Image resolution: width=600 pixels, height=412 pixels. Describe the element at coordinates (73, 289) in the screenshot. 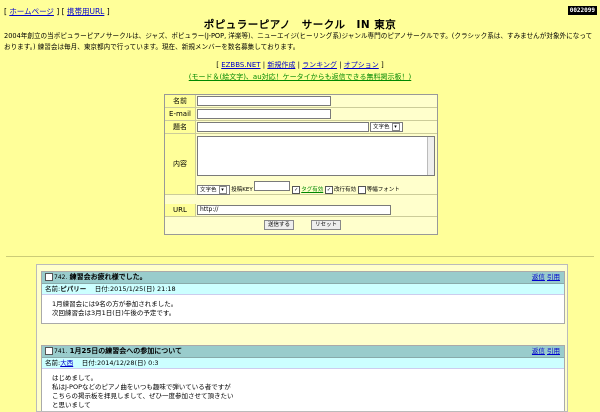

I see `author-name: ピパリー` at that location.